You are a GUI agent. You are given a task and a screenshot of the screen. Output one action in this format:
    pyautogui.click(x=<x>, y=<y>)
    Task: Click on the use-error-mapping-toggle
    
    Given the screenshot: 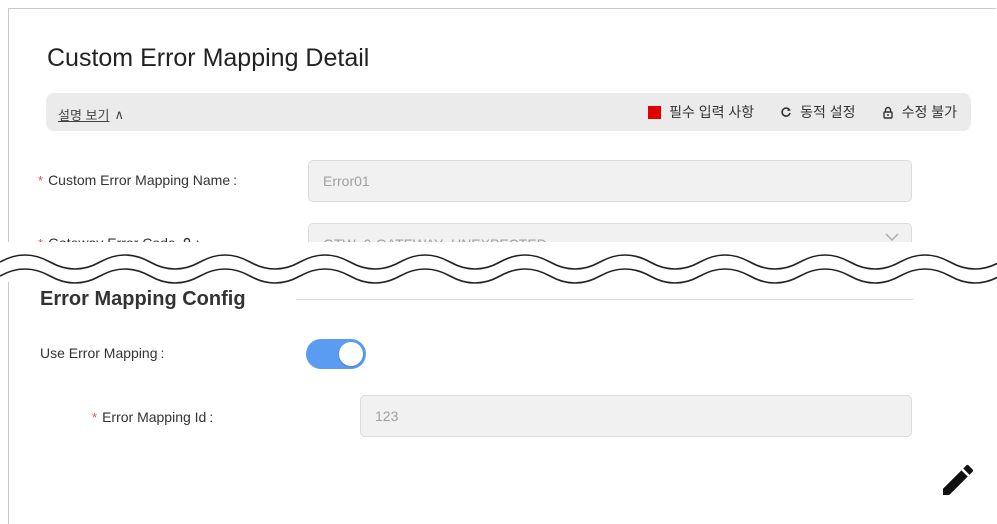 What is the action you would take?
    pyautogui.click(x=336, y=354)
    